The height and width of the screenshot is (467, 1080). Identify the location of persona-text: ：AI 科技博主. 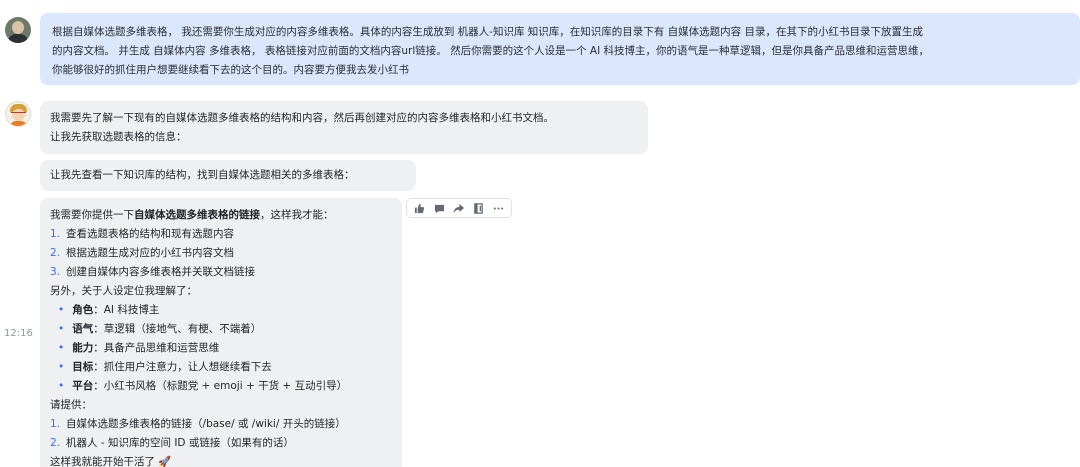
(126, 310).